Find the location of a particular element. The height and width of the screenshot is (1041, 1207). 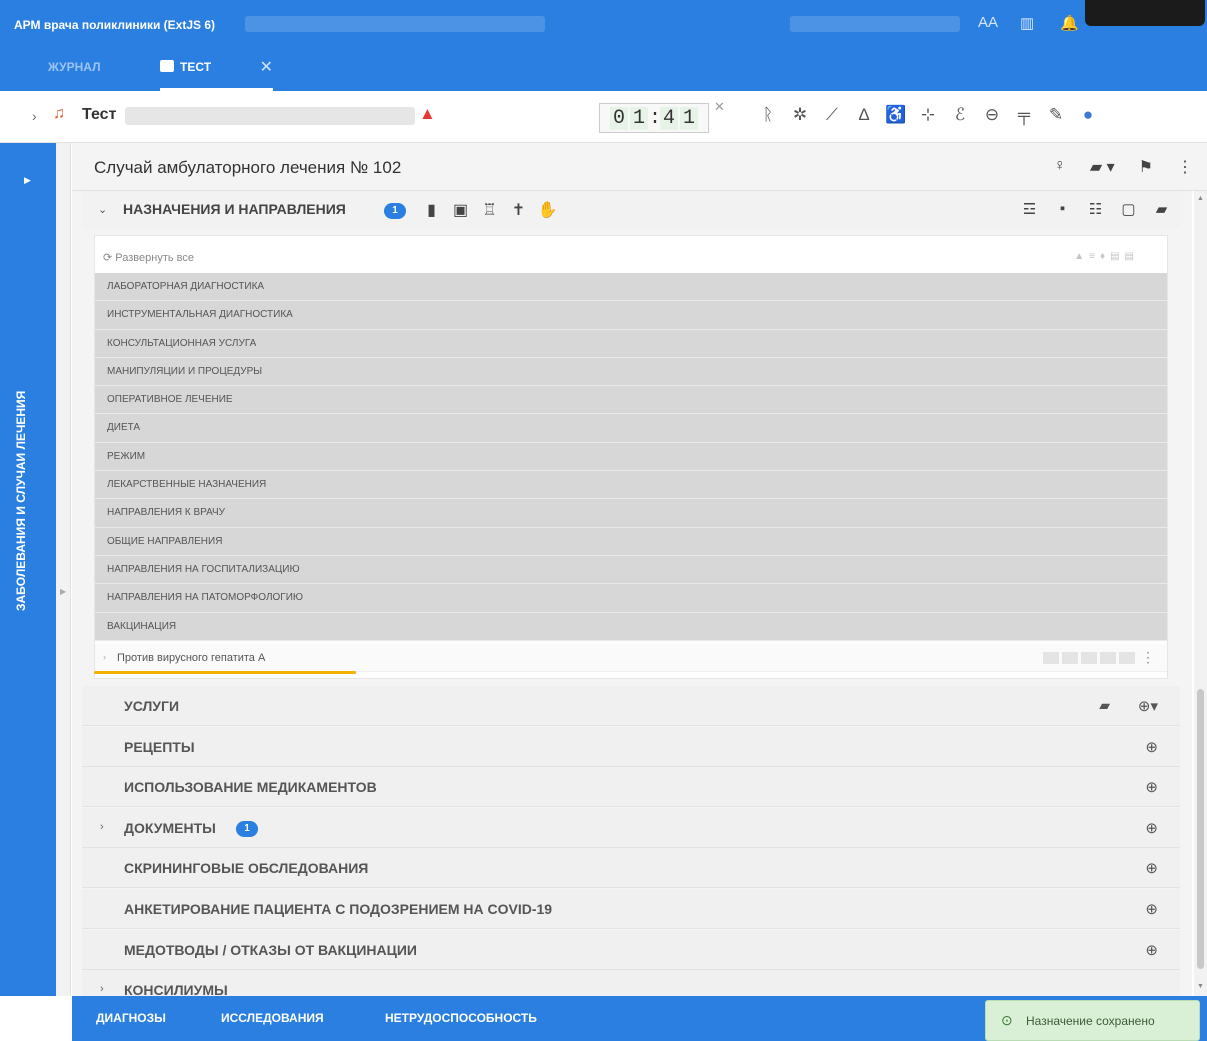

section-row: Медотводы / отказы от вакцинации ⊕ is located at coordinates (631, 949).